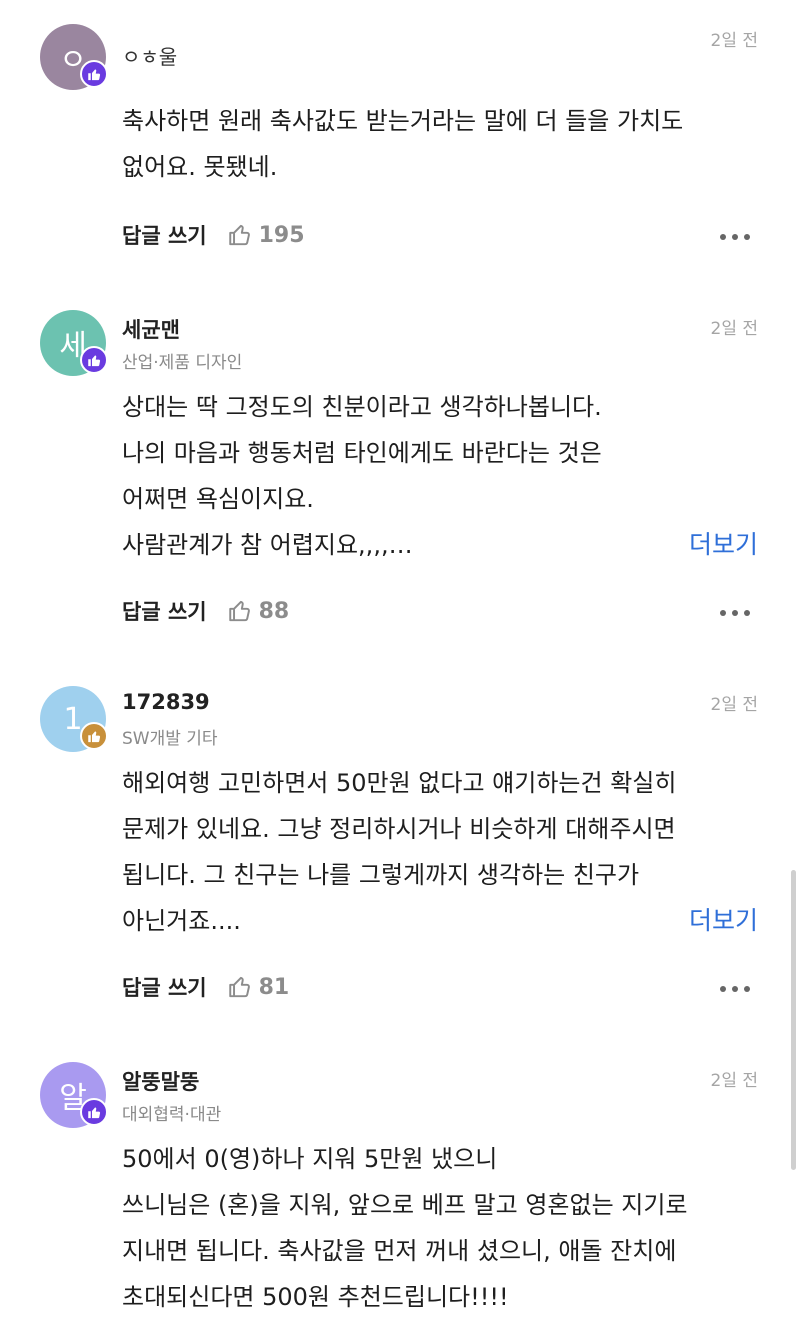 The image size is (800, 1324). I want to click on author-name: 172839, so click(166, 702).